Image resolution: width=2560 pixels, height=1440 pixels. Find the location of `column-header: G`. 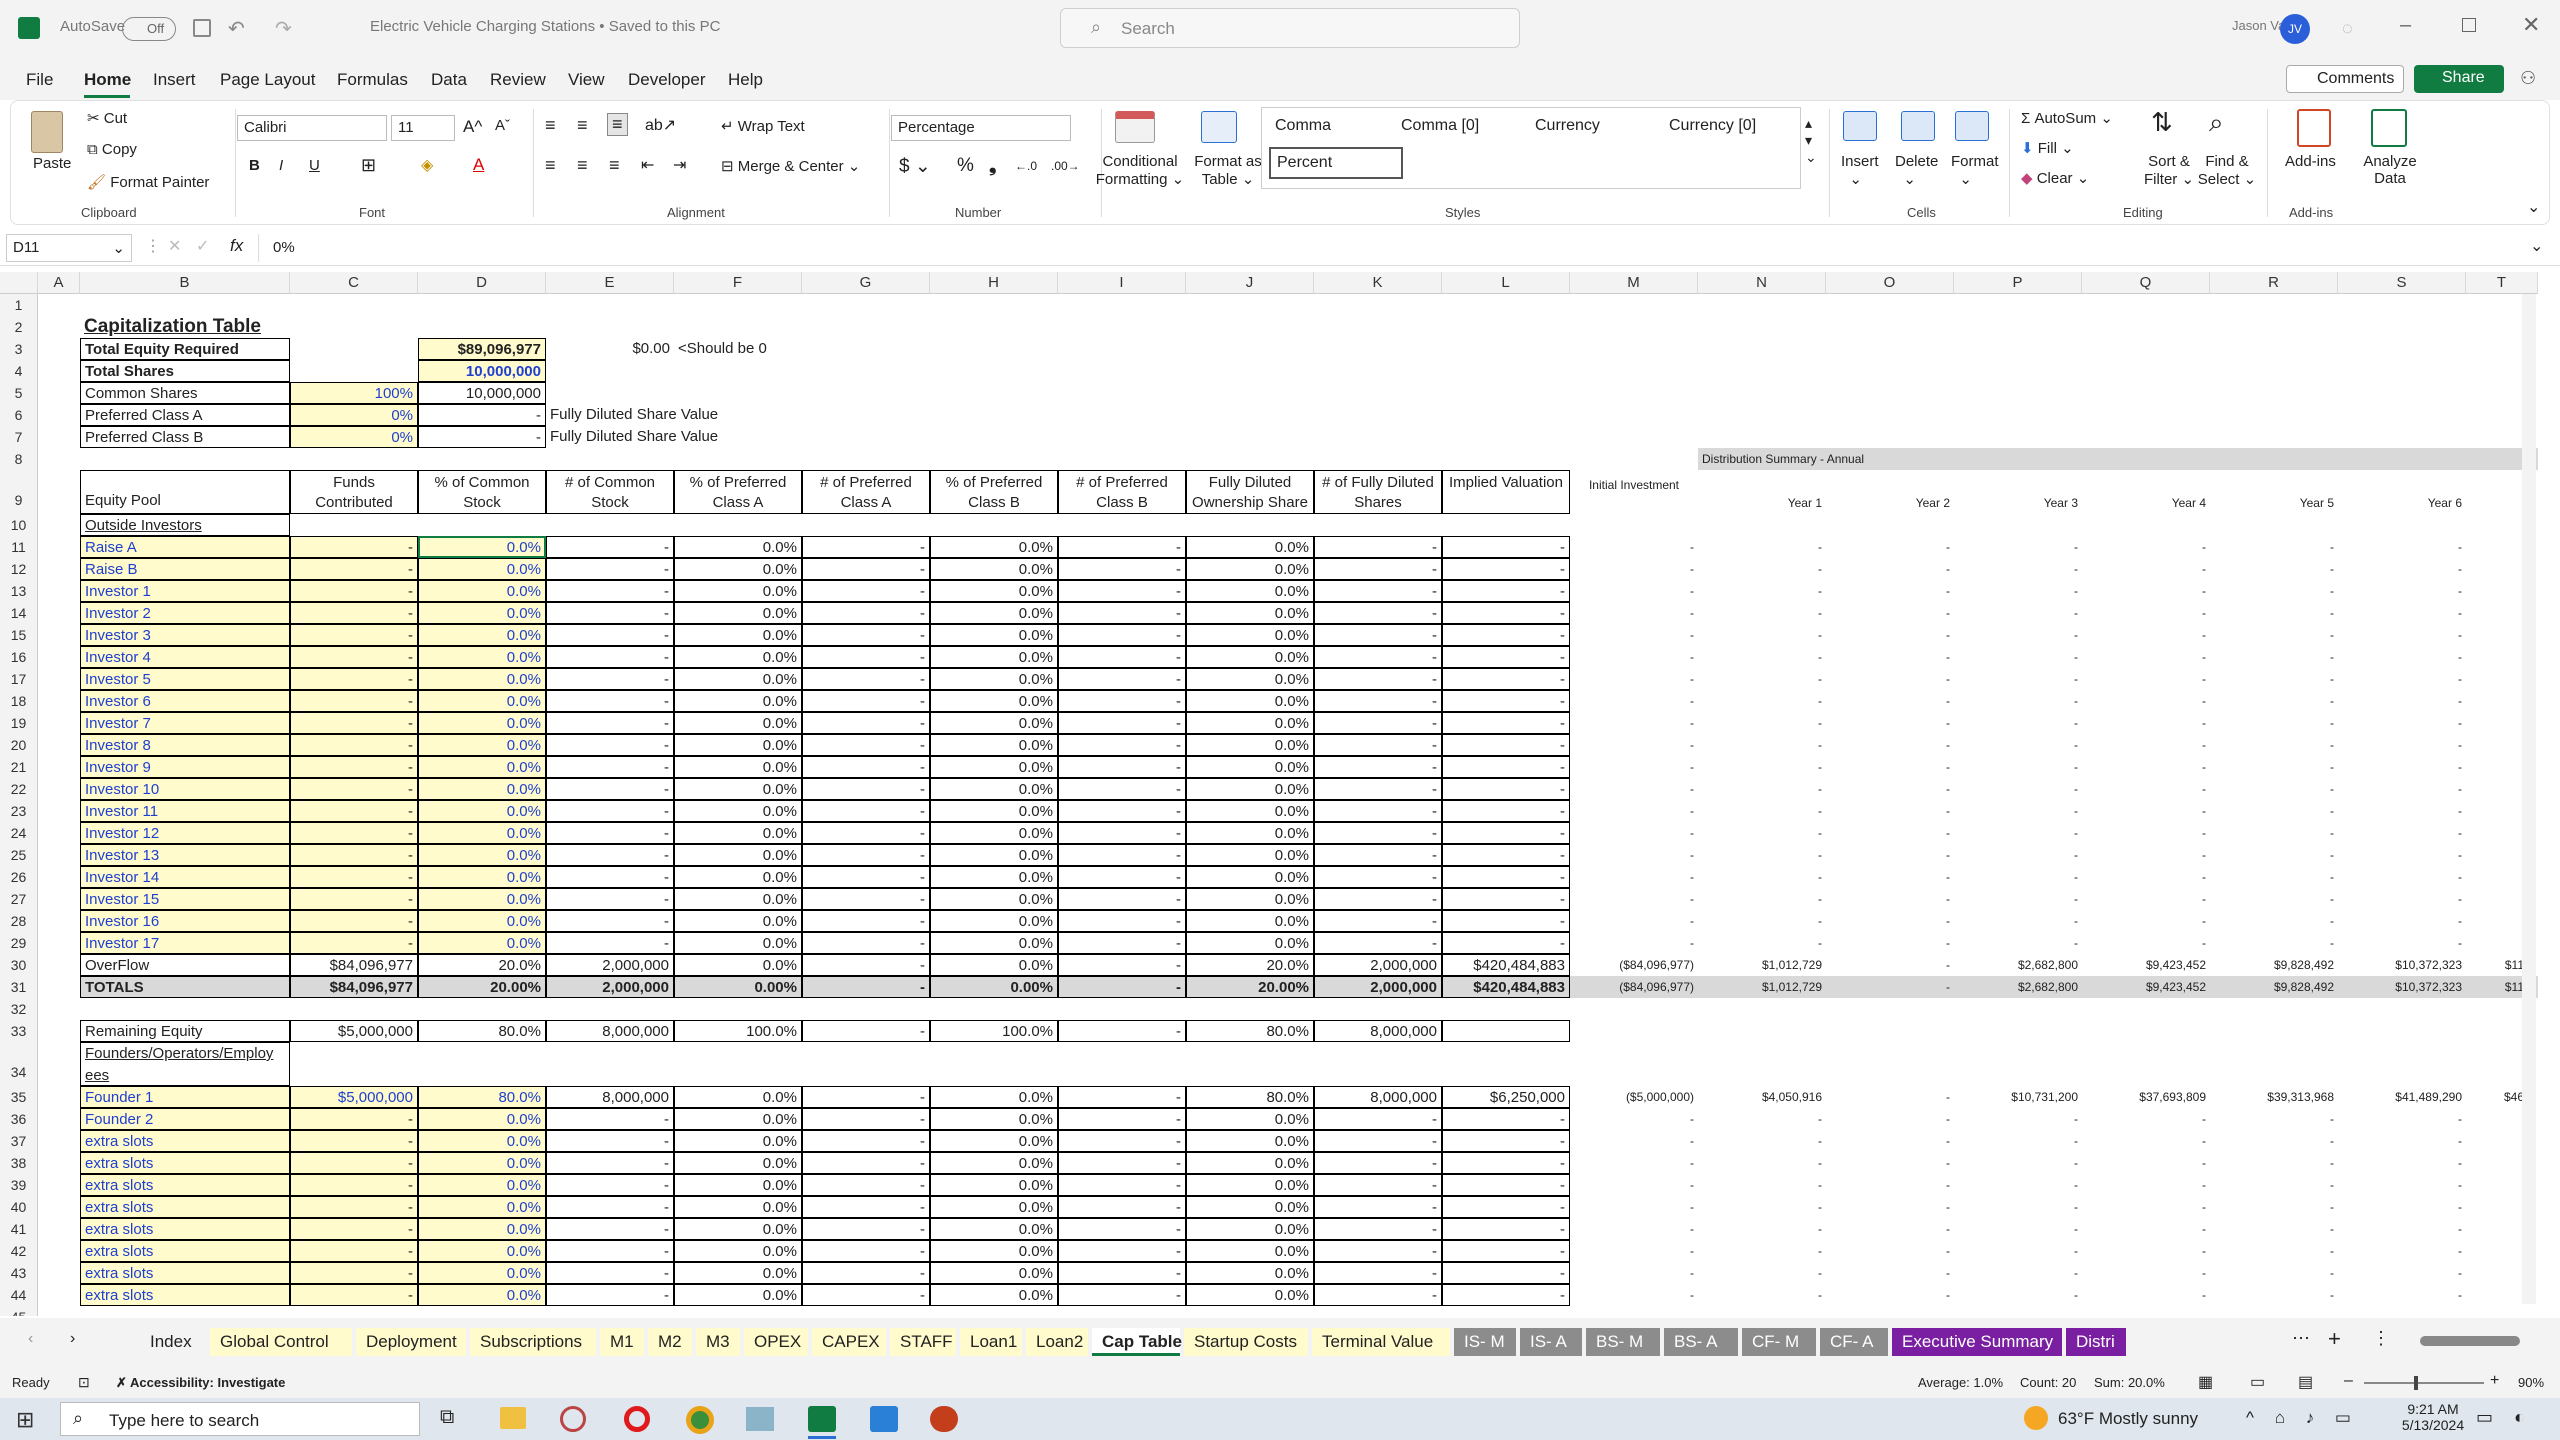

column-header: G is located at coordinates (866, 283).